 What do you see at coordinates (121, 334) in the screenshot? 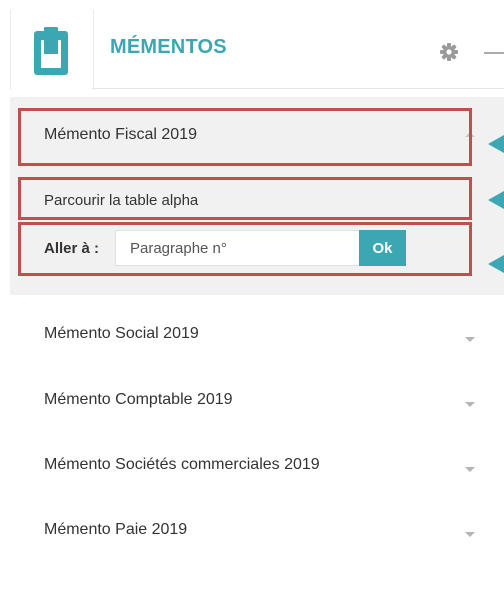
I see `accordion-item-social: Mémento Social 2019` at bounding box center [121, 334].